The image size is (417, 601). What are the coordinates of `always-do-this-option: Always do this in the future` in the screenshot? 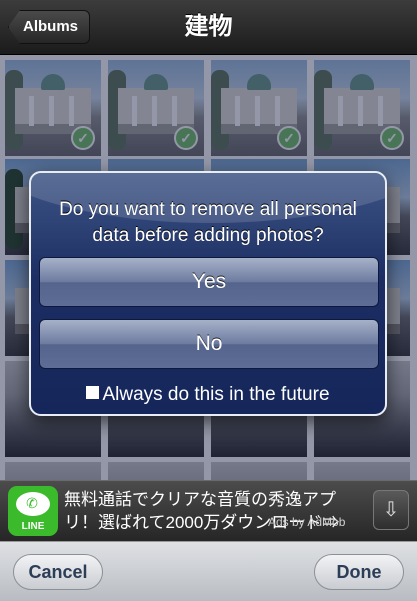 It's located at (208, 395).